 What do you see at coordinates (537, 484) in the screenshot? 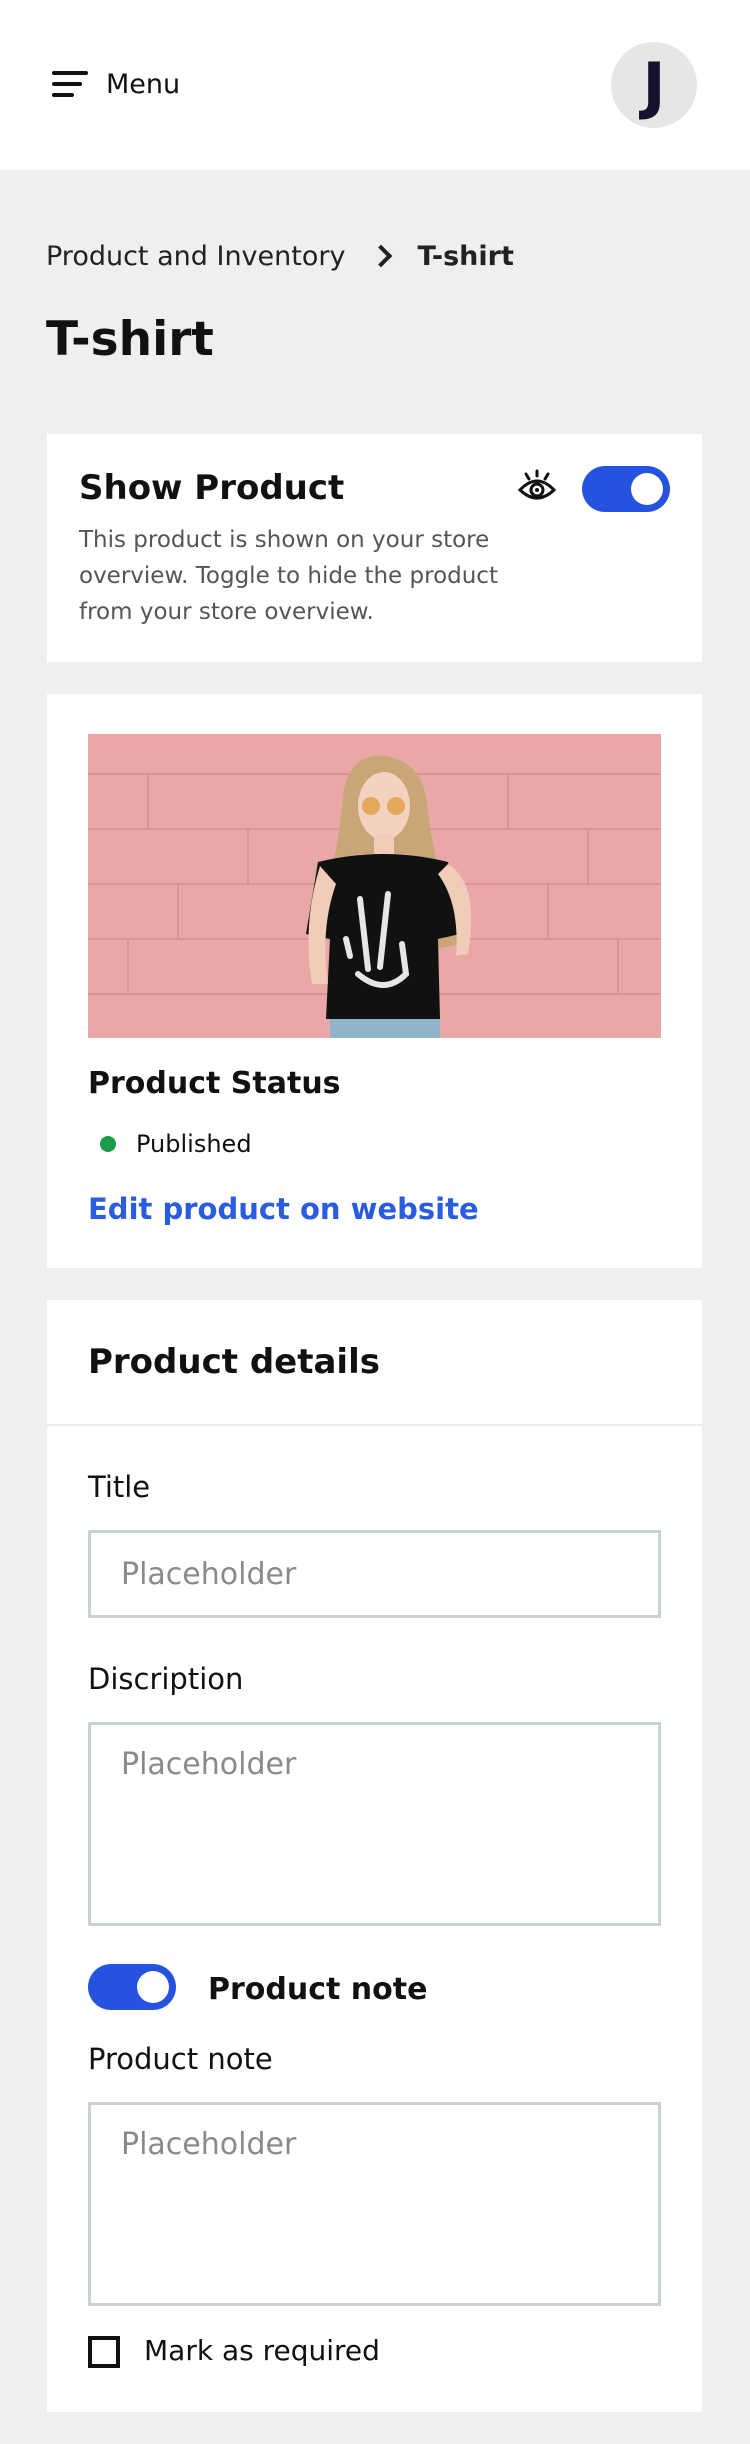
I see `eye-icon` at bounding box center [537, 484].